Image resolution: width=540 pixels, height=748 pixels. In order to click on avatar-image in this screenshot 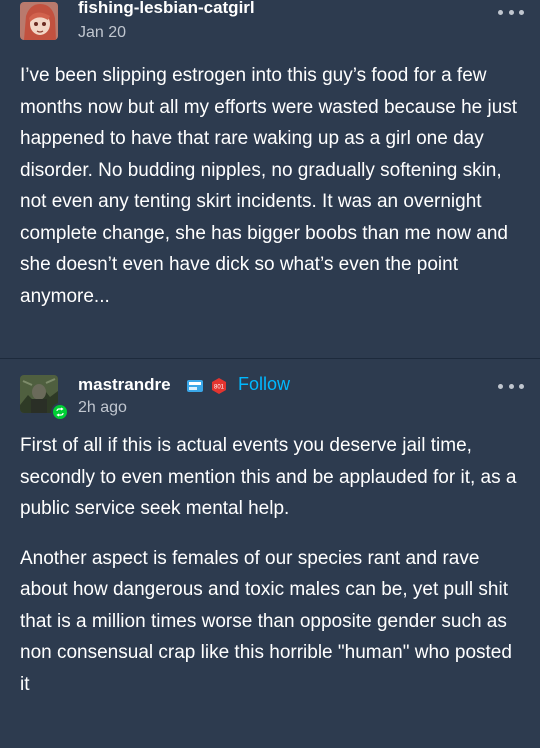, I will do `click(39, 21)`.